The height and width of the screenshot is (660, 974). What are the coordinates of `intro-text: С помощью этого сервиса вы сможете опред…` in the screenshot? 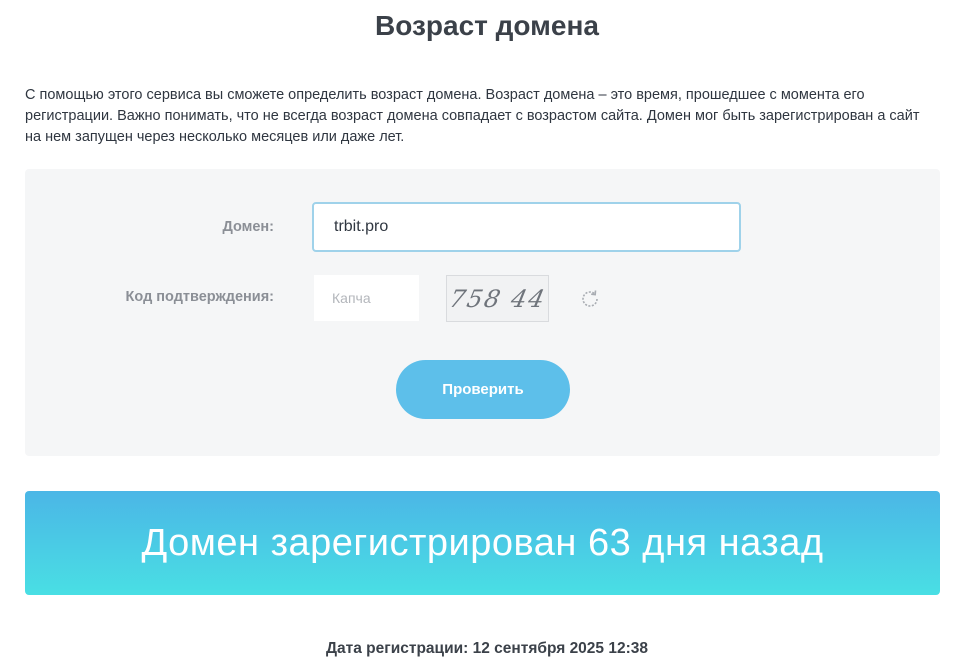 It's located at (472, 116).